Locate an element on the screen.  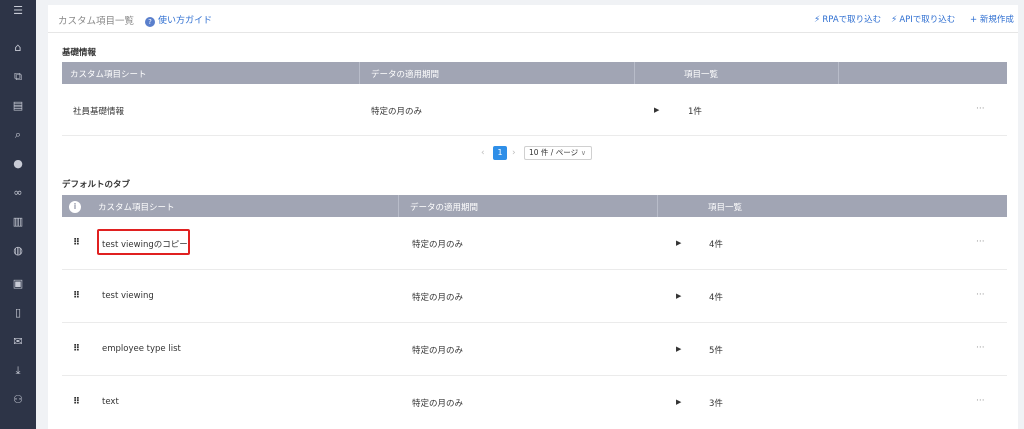
table-row: ⠿ test viewingのコピー 特定の月のみ ▶ 4件 ··· is located at coordinates (534, 243).